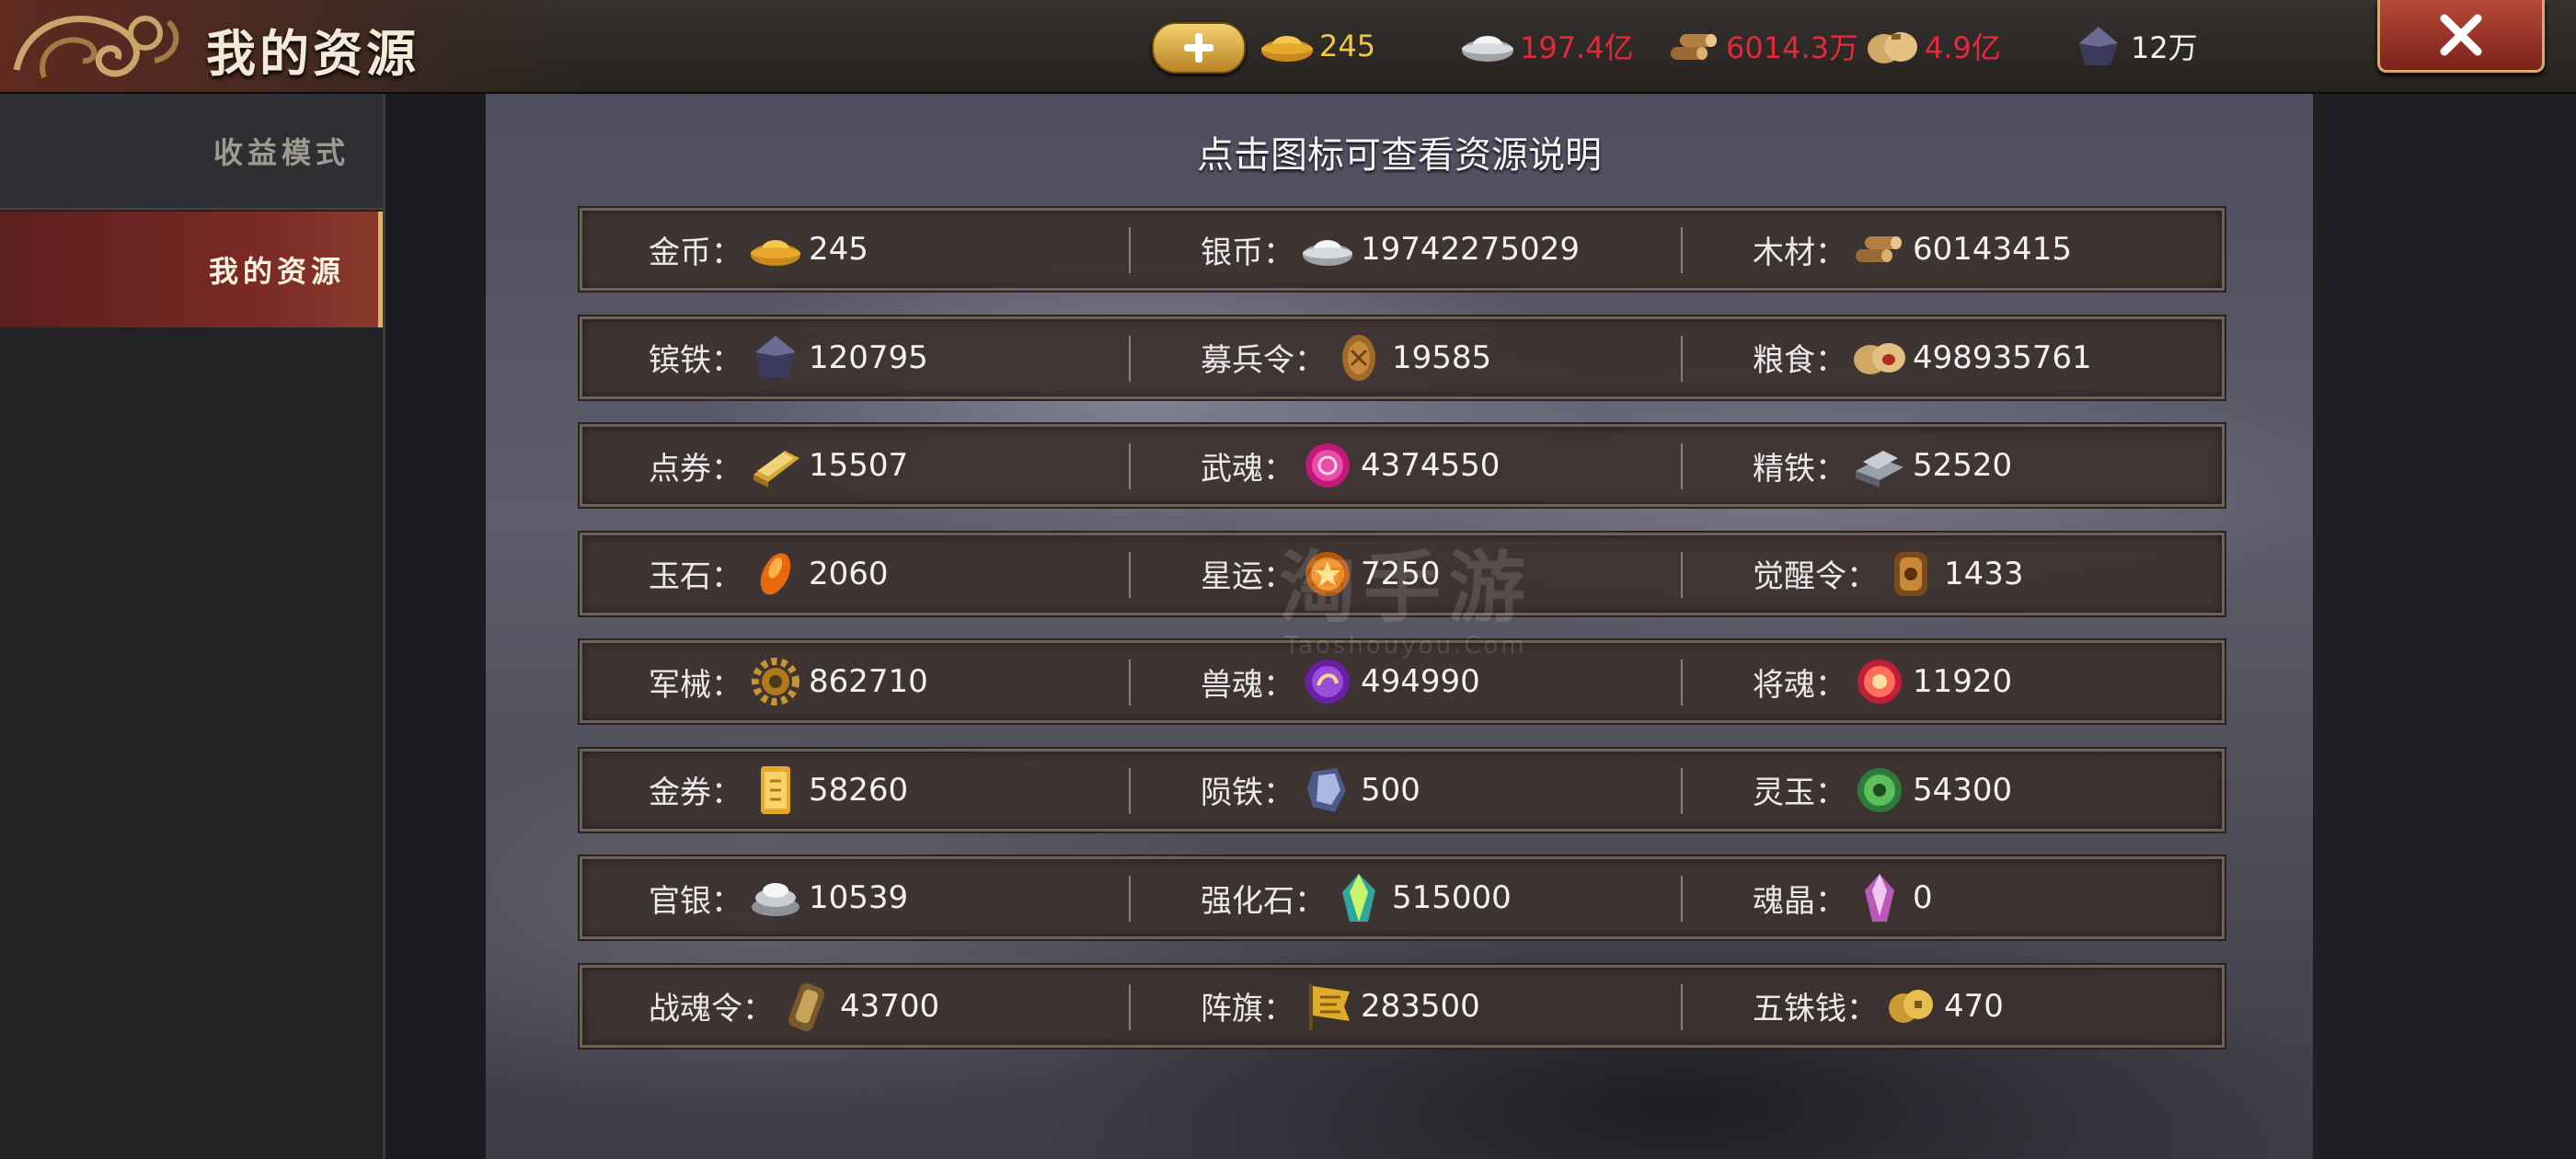  What do you see at coordinates (1327, 1006) in the screenshot?
I see `battle-flag-icon` at bounding box center [1327, 1006].